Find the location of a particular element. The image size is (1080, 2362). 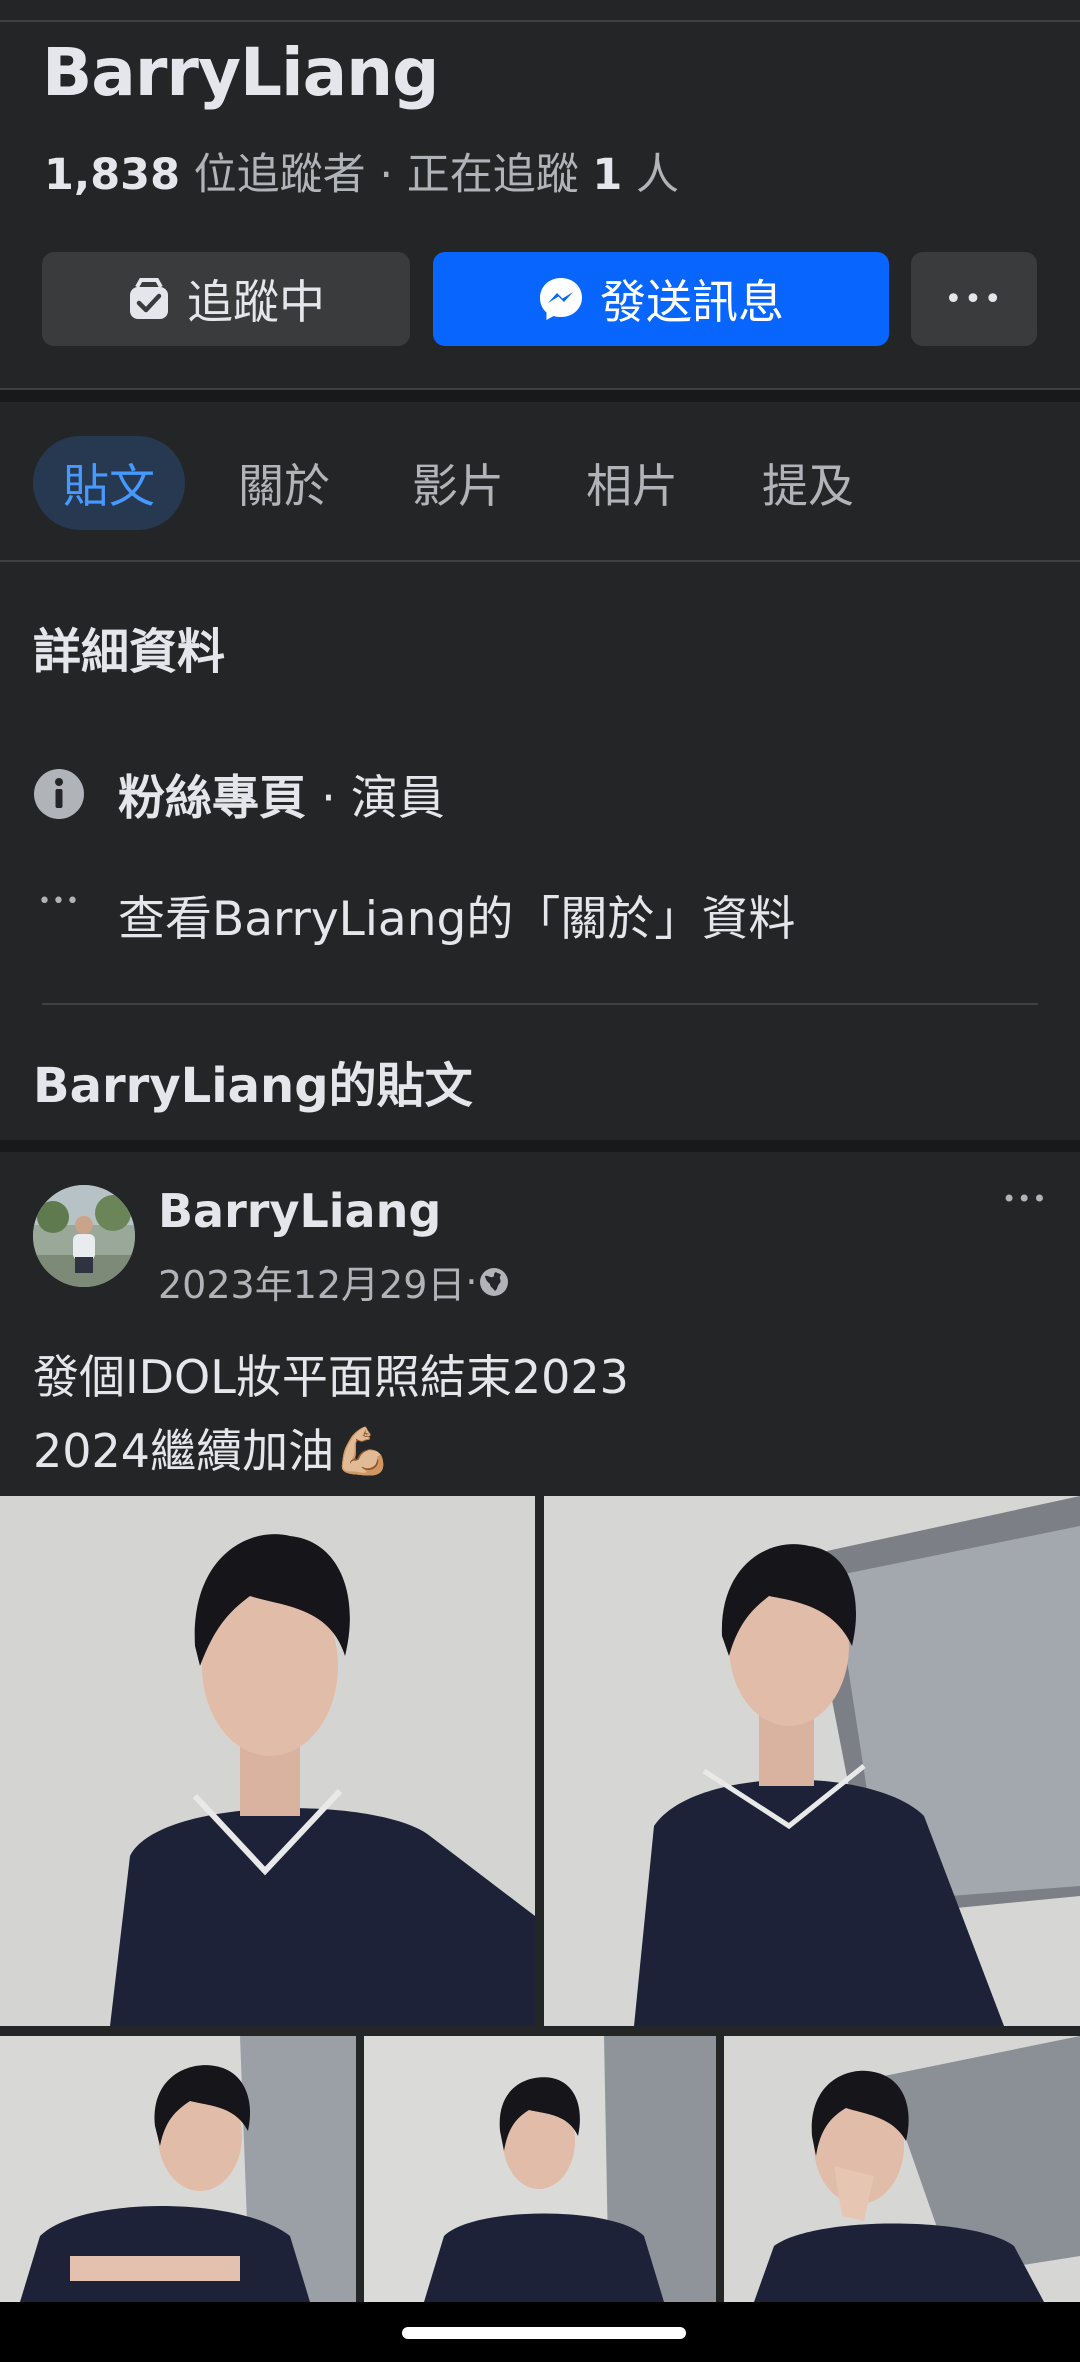

send-message-label: 發送訊息 is located at coordinates (692, 302).